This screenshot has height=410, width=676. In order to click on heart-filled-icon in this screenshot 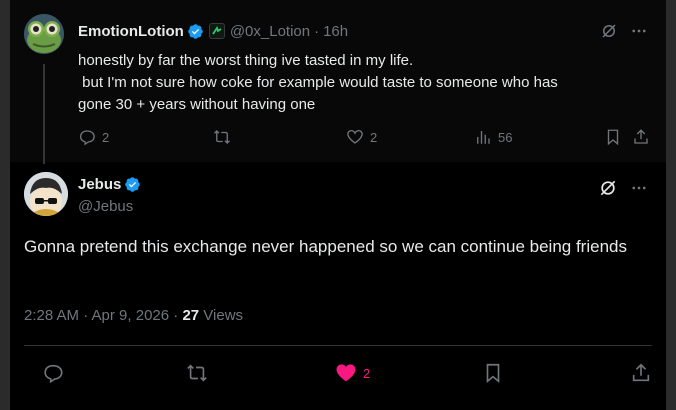, I will do `click(346, 373)`.